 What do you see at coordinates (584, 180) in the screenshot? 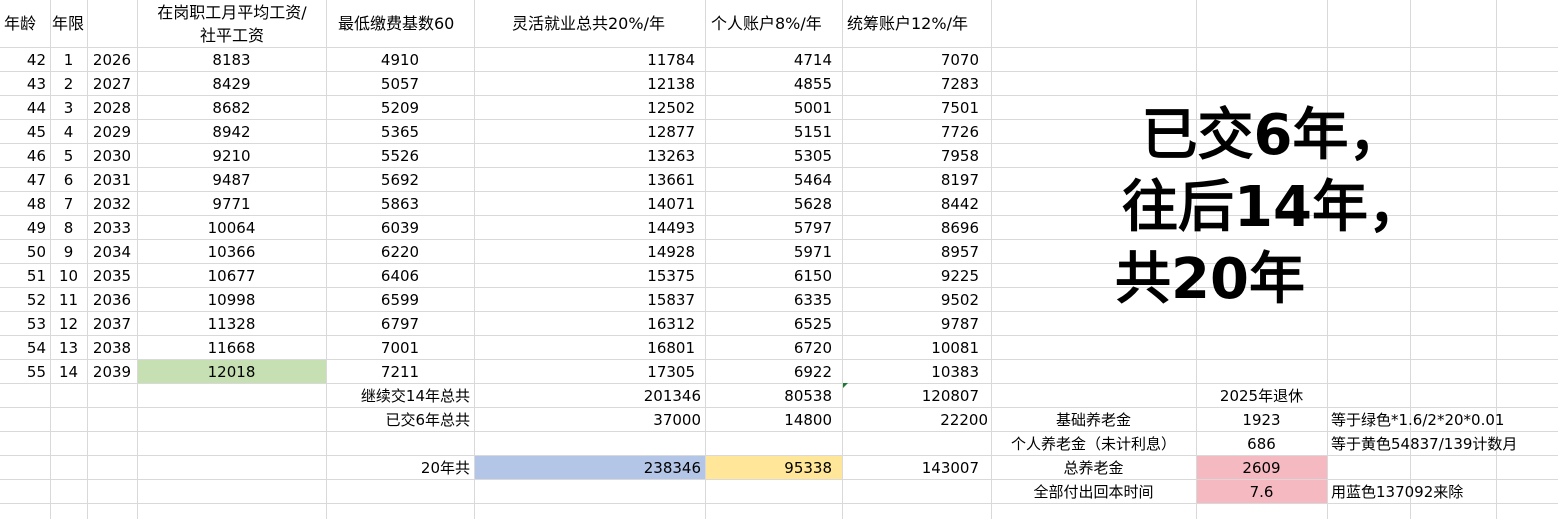
I see `cell-flex-total: 13661` at bounding box center [584, 180].